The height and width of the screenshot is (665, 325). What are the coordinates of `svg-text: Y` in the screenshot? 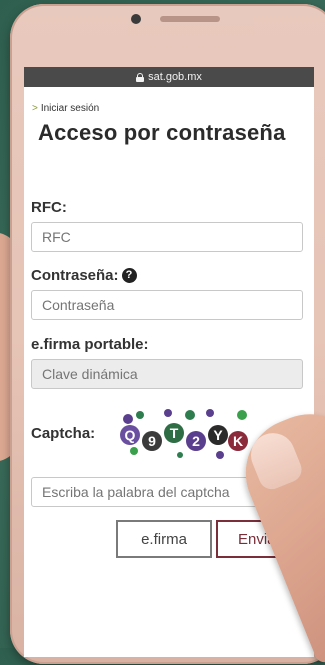 It's located at (218, 435).